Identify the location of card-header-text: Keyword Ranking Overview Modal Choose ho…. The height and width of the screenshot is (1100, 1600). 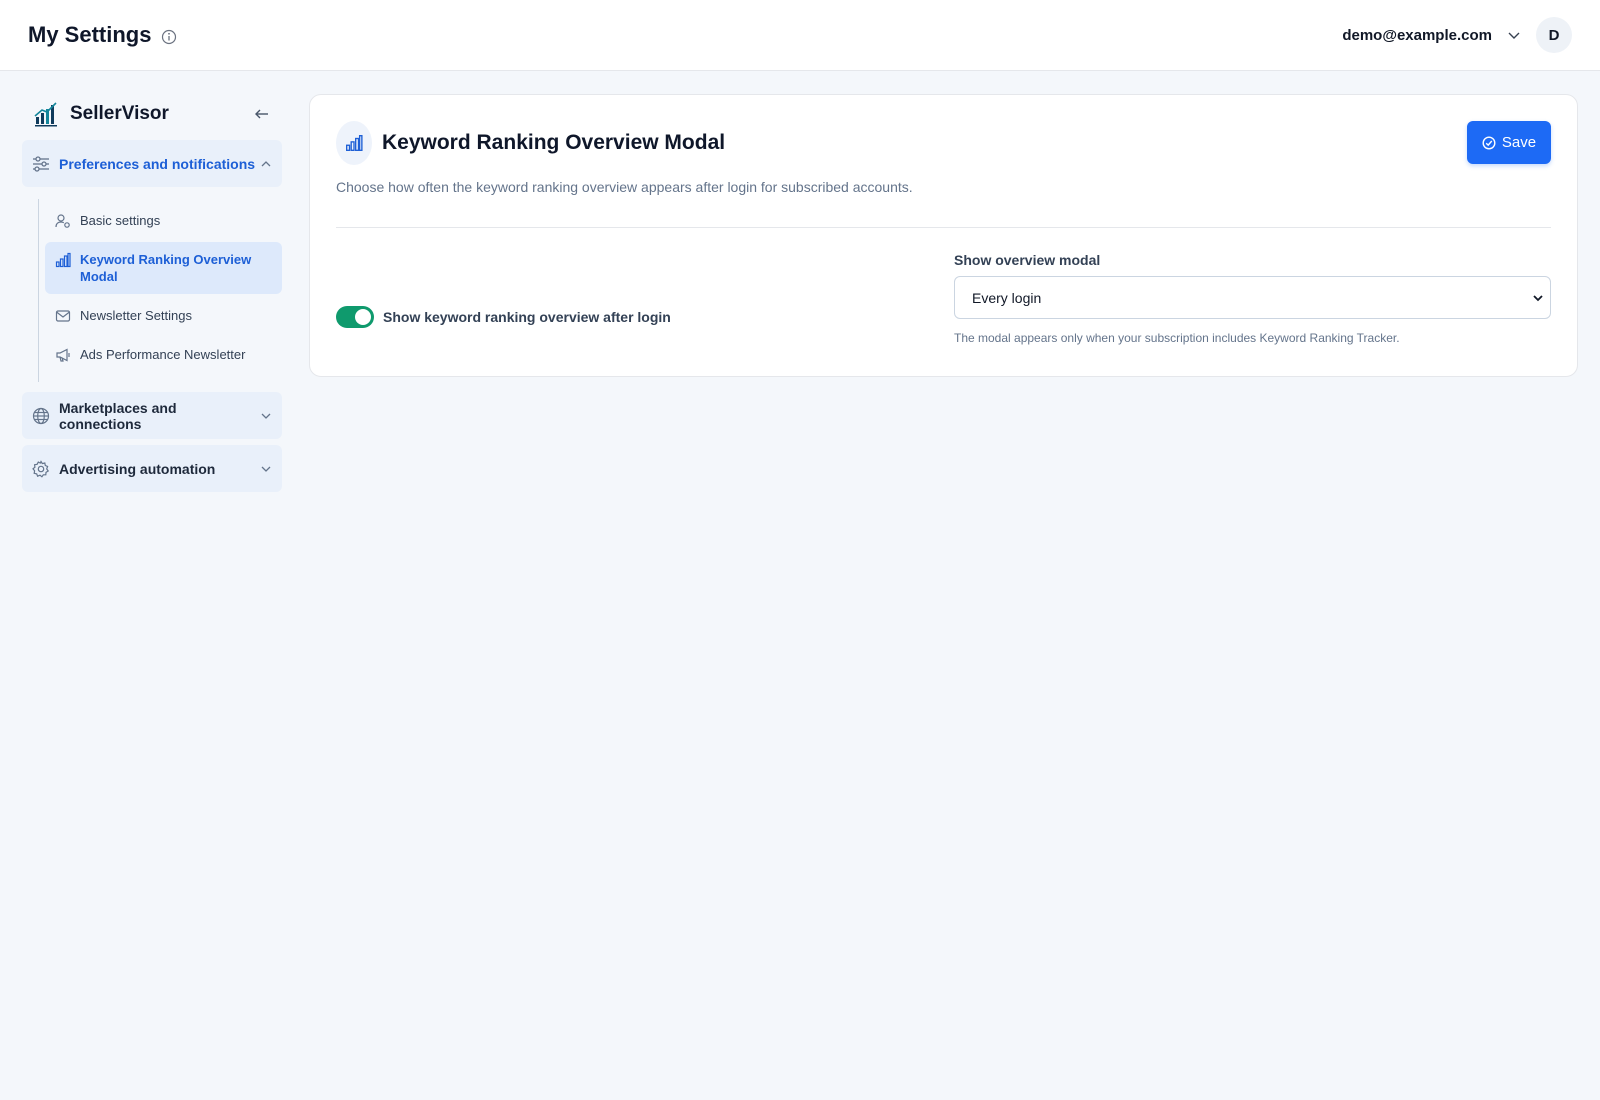
(624, 158).